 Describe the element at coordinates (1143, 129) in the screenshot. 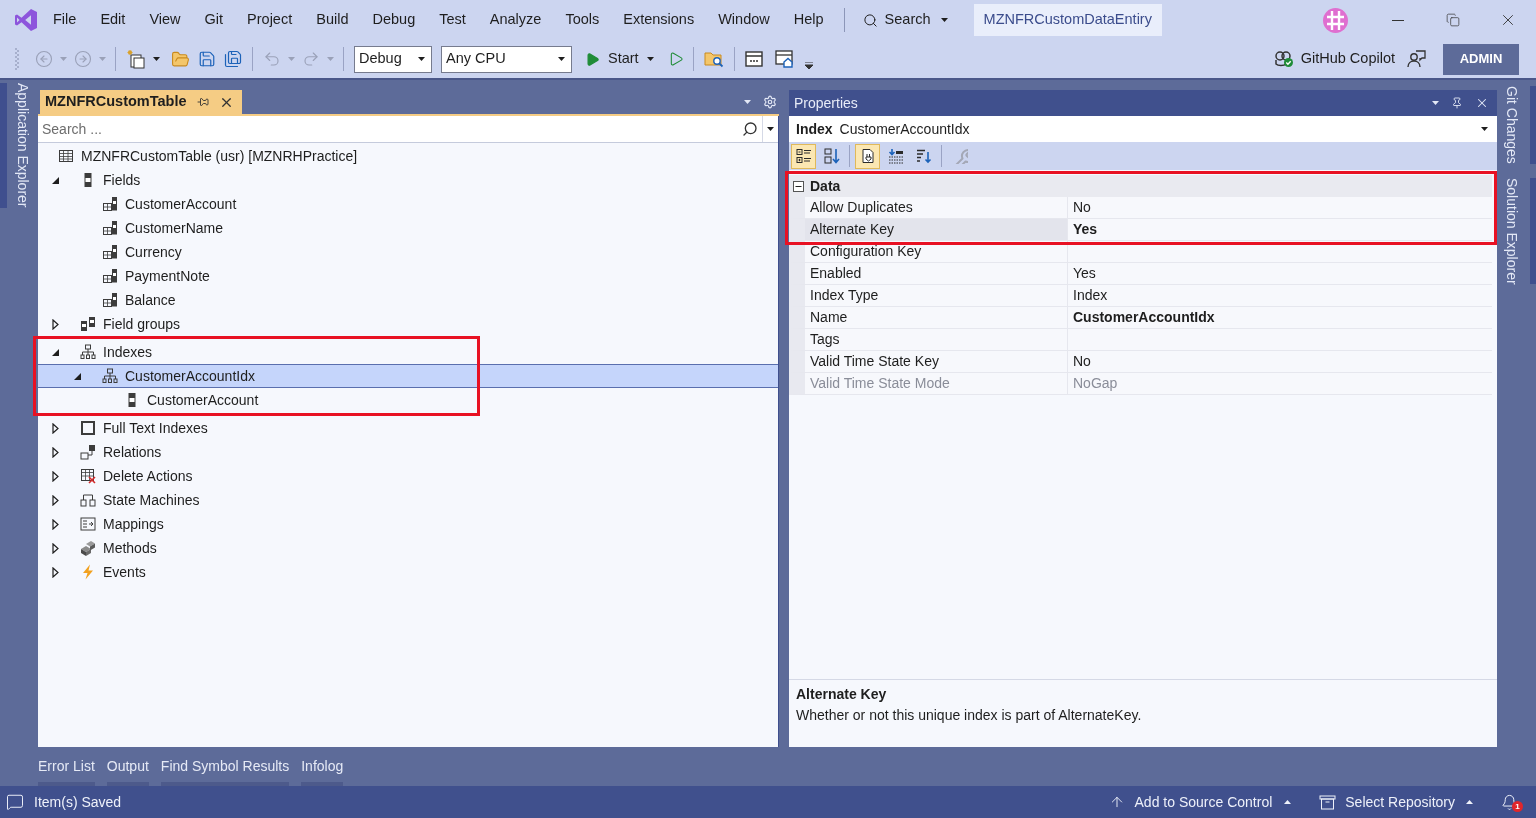

I see `object-selector: Index CustomerAccountIdx` at that location.